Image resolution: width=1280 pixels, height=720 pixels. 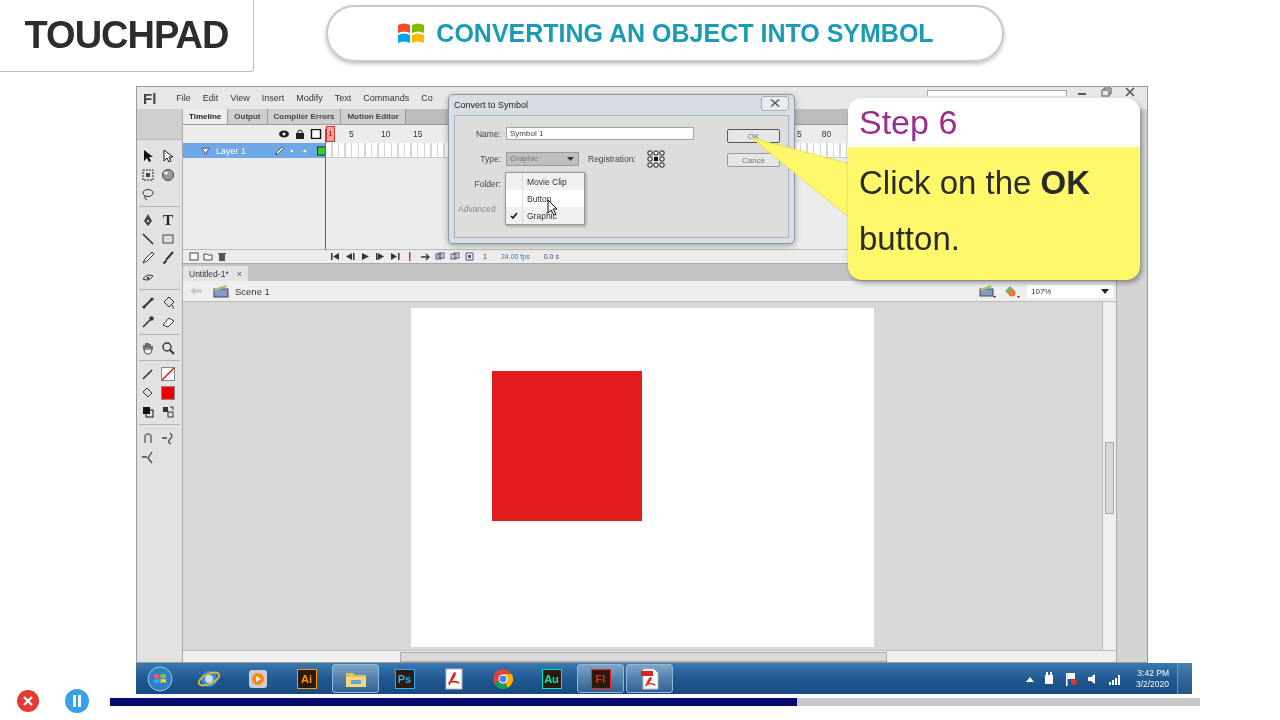 What do you see at coordinates (168, 411) in the screenshot?
I see `swap-colors-icon` at bounding box center [168, 411].